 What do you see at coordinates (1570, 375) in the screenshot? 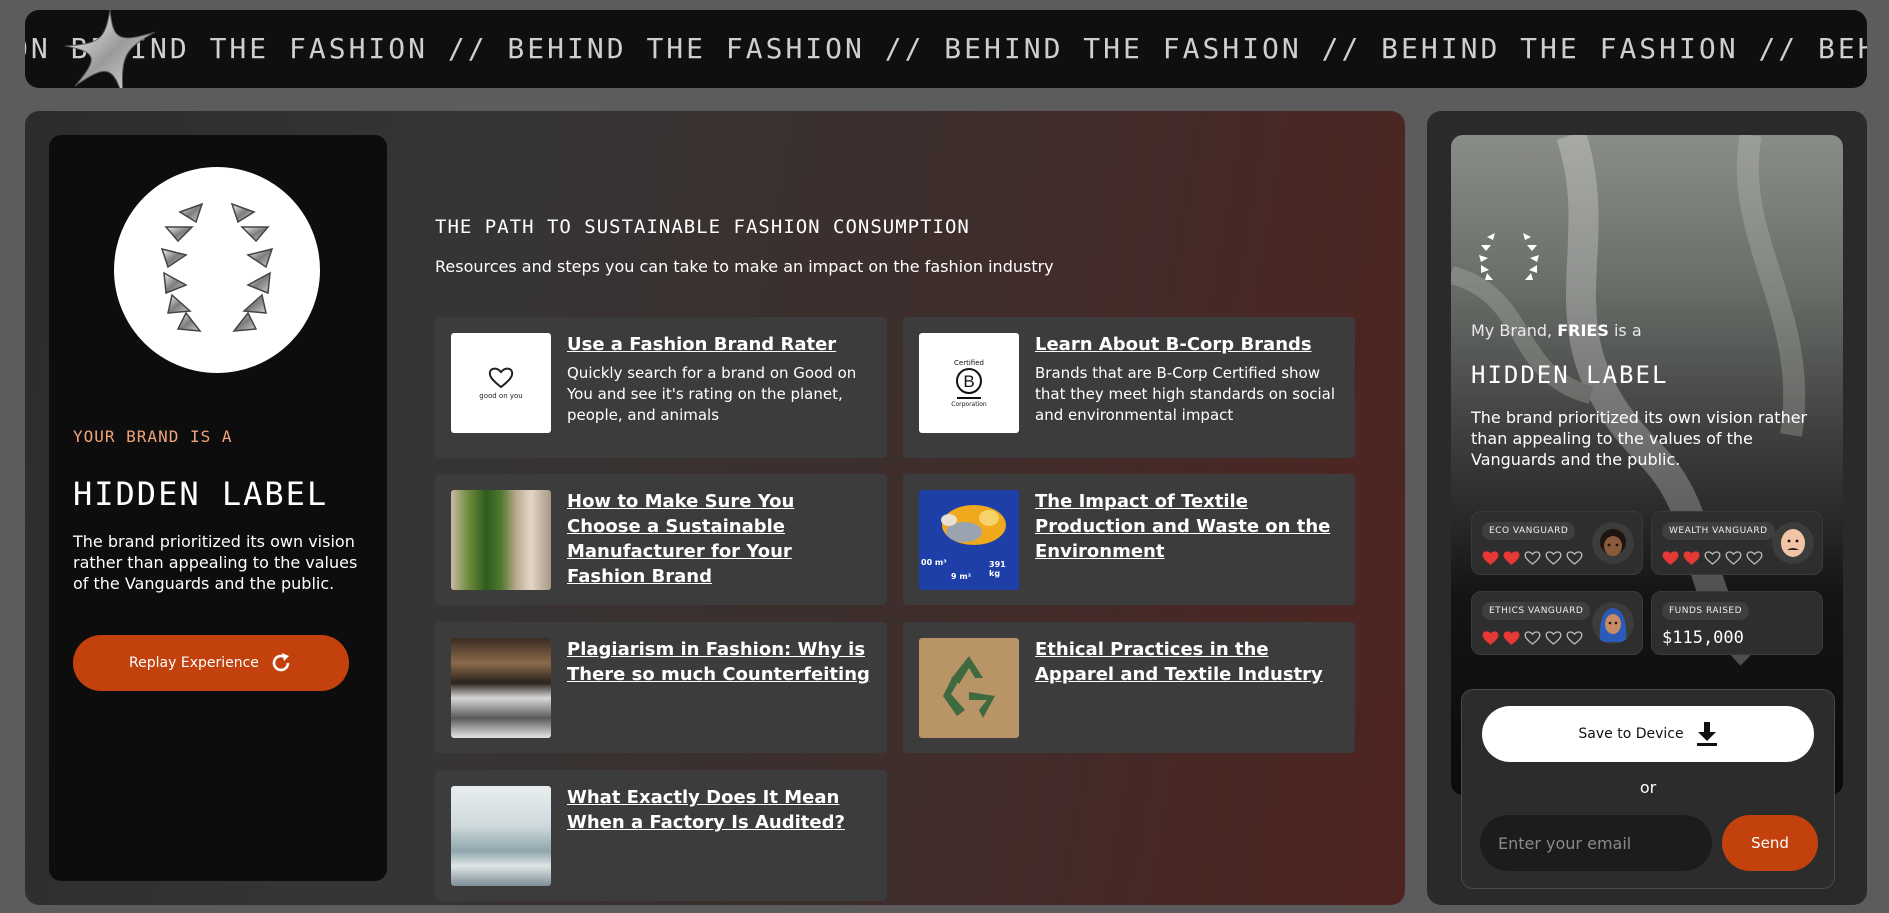
I see `share-title: HIDDEN LABEL` at bounding box center [1570, 375].